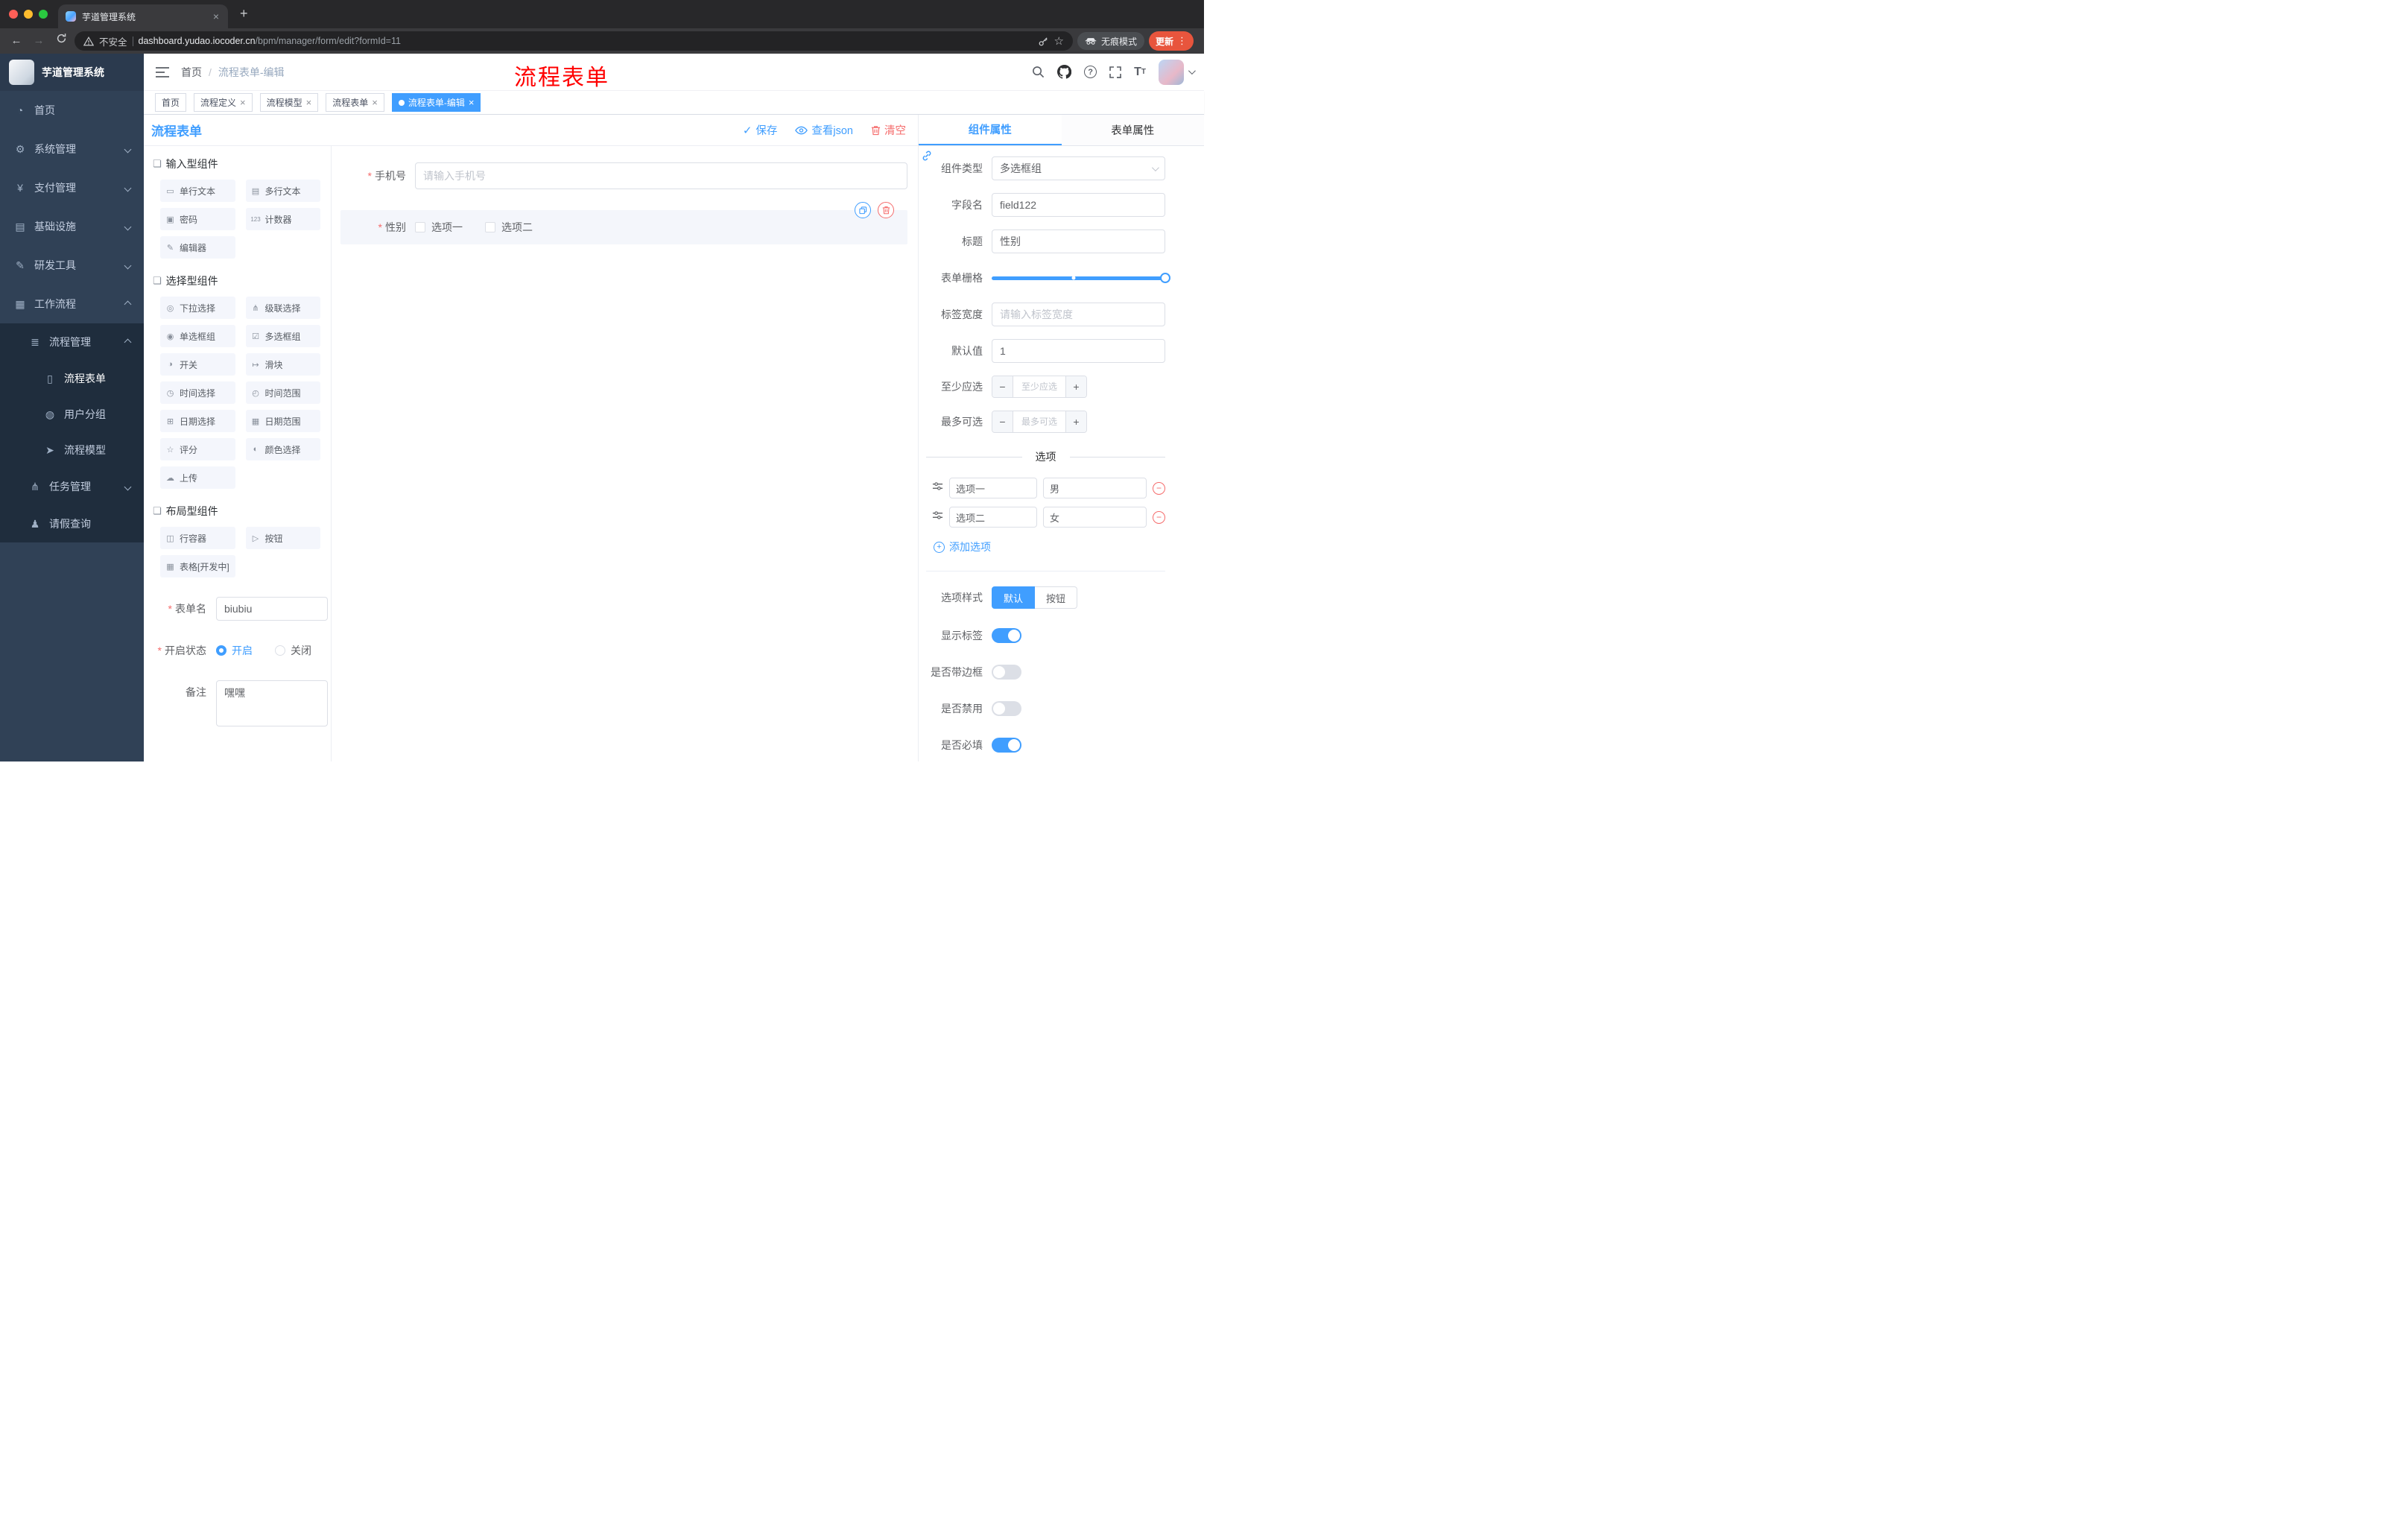 This screenshot has height=1523, width=2408. I want to click on sidebar-item-process-form: ▯ 流程表单, so click(72, 379).